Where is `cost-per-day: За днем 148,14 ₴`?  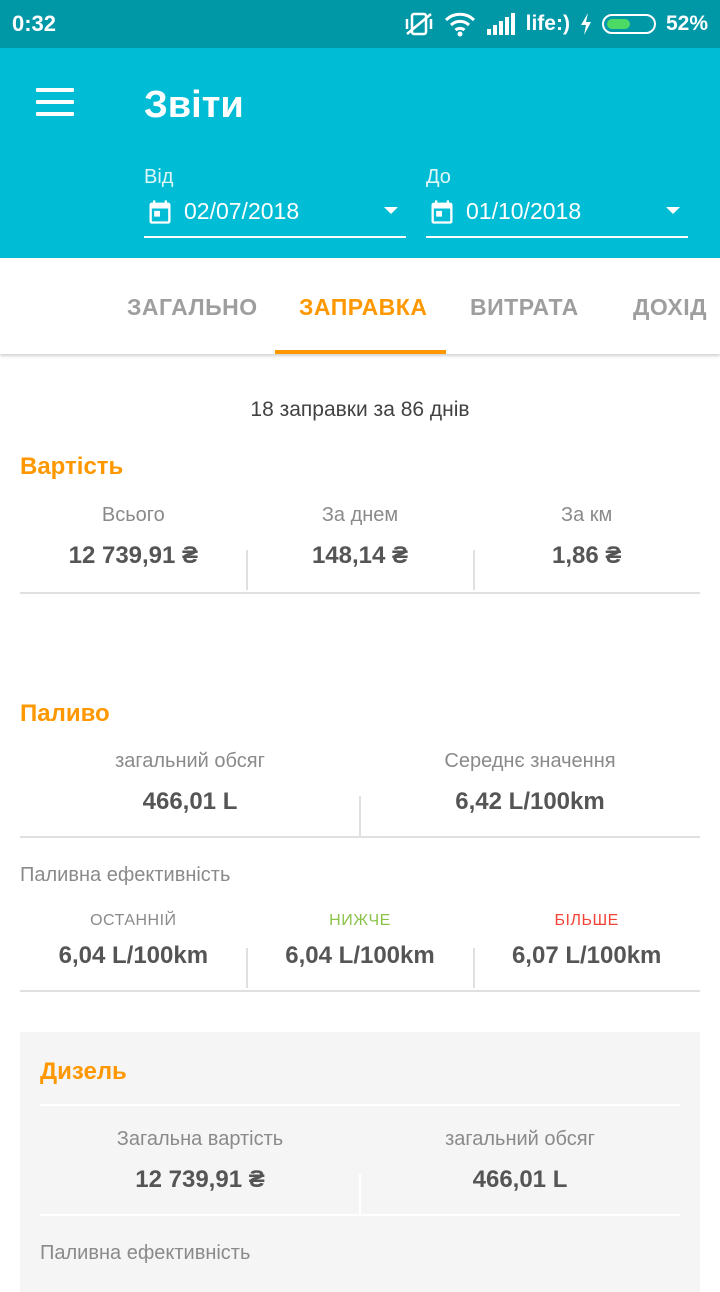 cost-per-day: За днем 148,14 ₴ is located at coordinates (360, 548).